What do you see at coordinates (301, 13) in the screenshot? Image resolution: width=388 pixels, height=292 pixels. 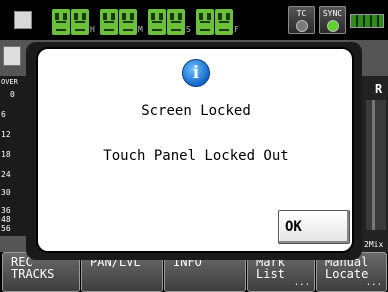 I see `tc-label: TC` at bounding box center [301, 13].